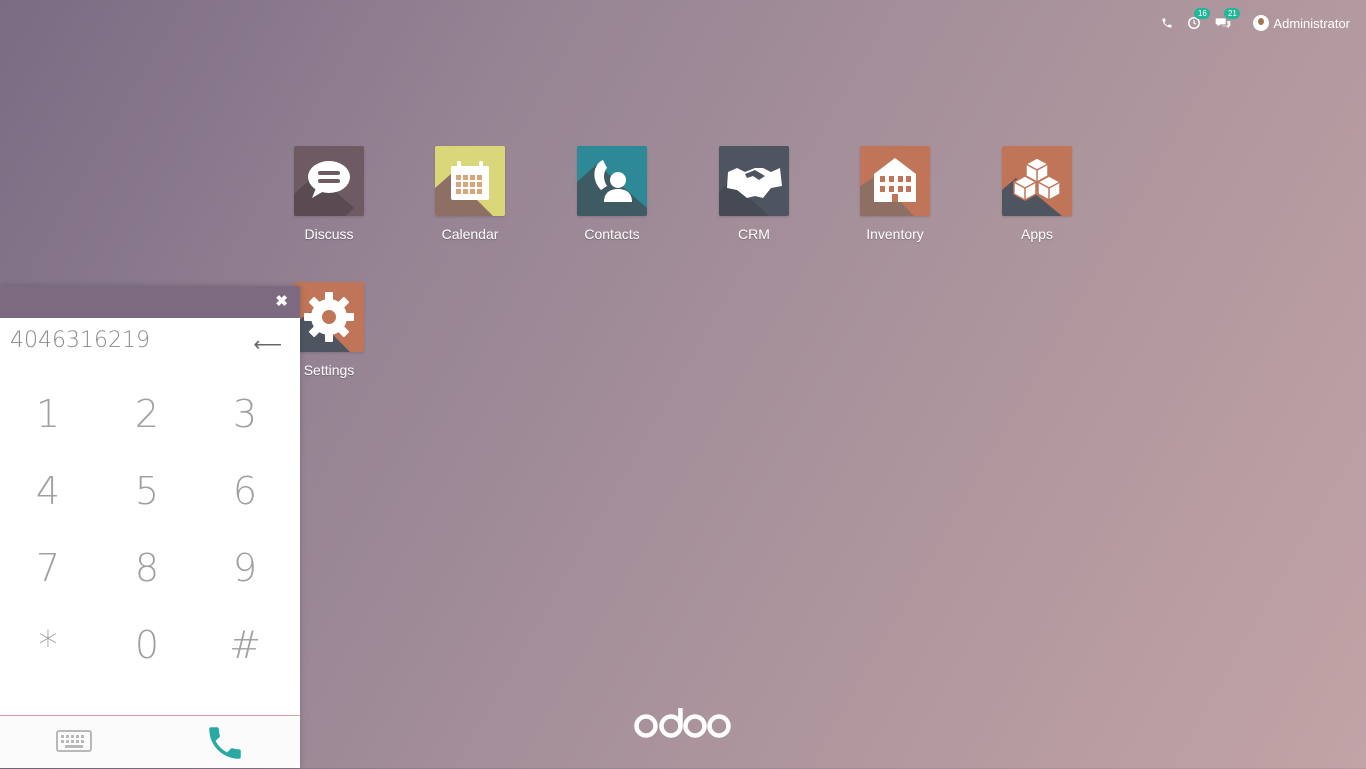  I want to click on user-menu: Administrator, so click(1301, 23).